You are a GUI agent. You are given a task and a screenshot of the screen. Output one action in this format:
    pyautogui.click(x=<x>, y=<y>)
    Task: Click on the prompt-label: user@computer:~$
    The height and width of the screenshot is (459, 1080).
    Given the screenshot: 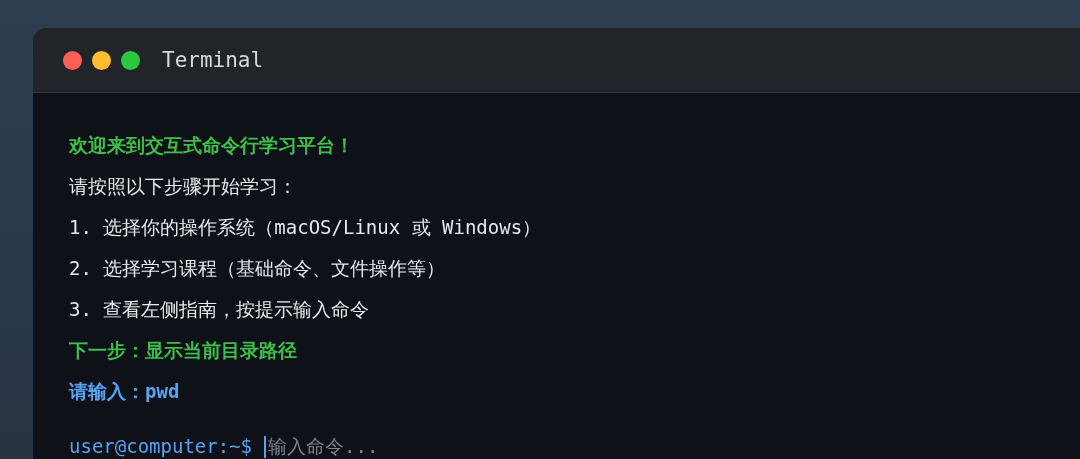 What is the action you would take?
    pyautogui.click(x=161, y=446)
    